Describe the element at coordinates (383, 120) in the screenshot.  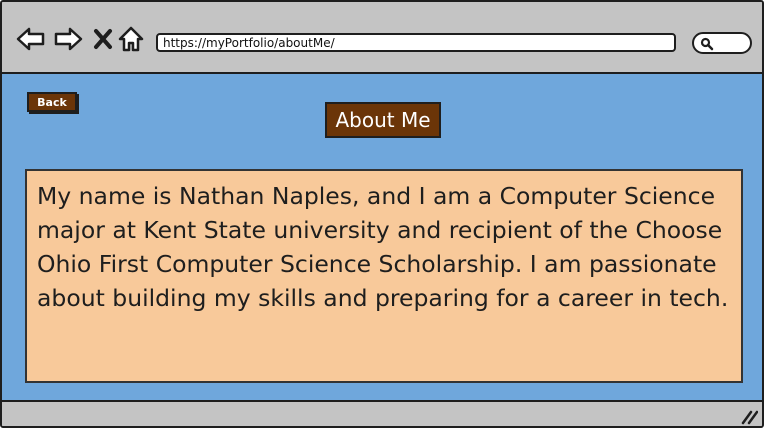
I see `page-title: About Me` at that location.